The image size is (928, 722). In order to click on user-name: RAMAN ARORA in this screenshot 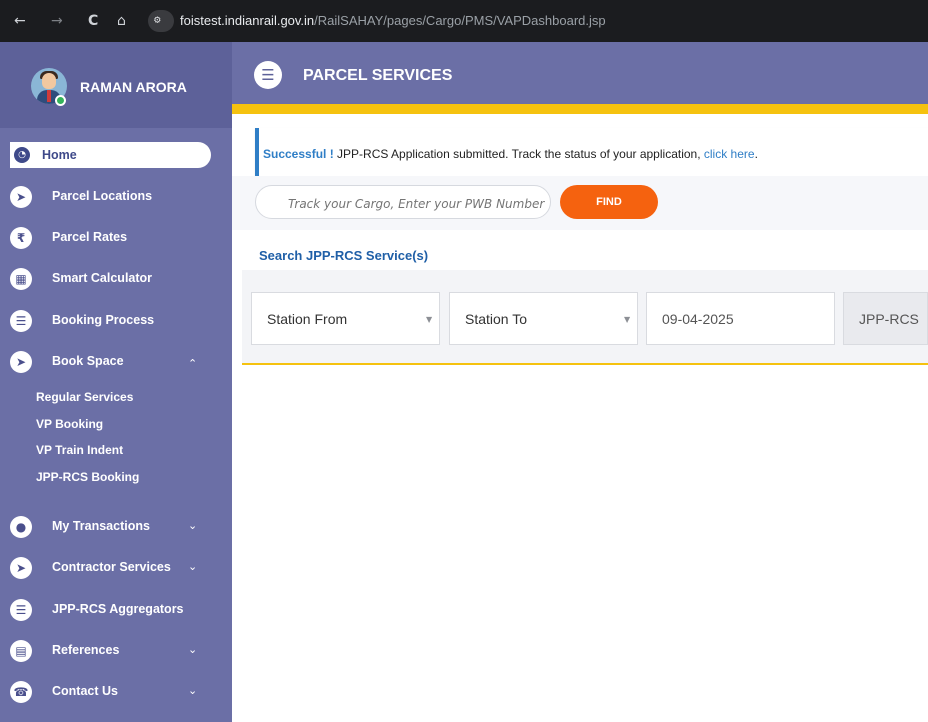, I will do `click(133, 87)`.